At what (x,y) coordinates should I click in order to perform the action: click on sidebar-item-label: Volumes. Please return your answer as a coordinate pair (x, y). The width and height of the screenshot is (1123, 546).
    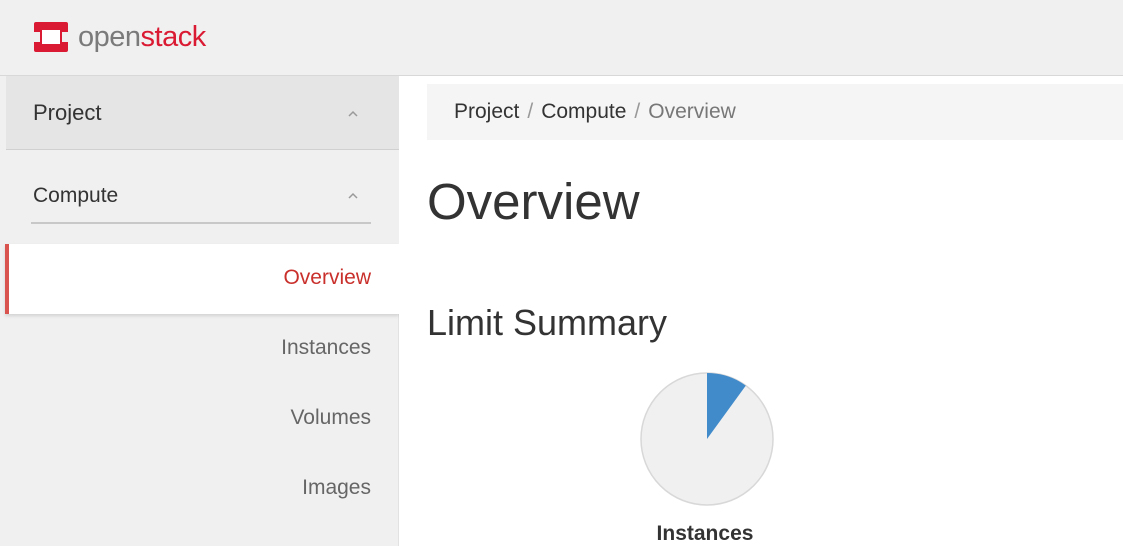
    Looking at the image, I should click on (330, 417).